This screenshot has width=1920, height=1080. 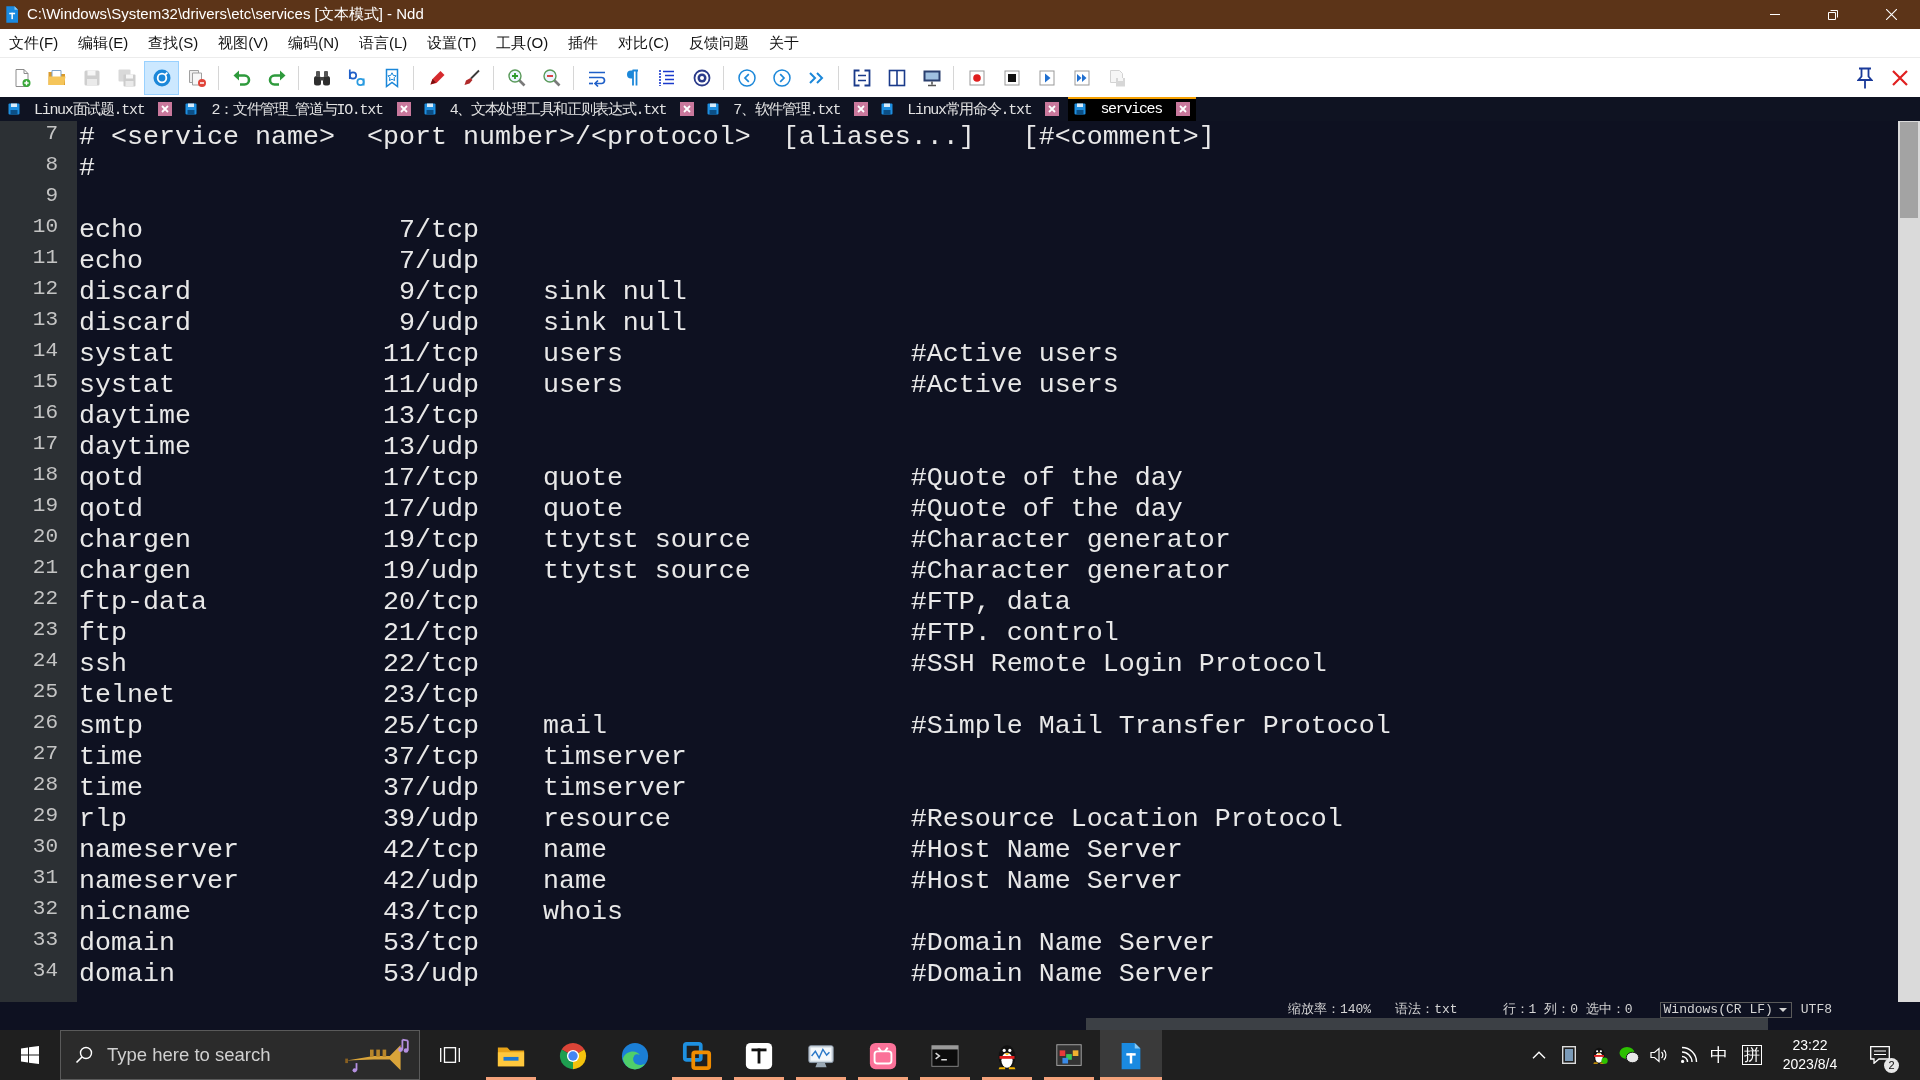 What do you see at coordinates (45, 537) in the screenshot?
I see `line-number: 20` at bounding box center [45, 537].